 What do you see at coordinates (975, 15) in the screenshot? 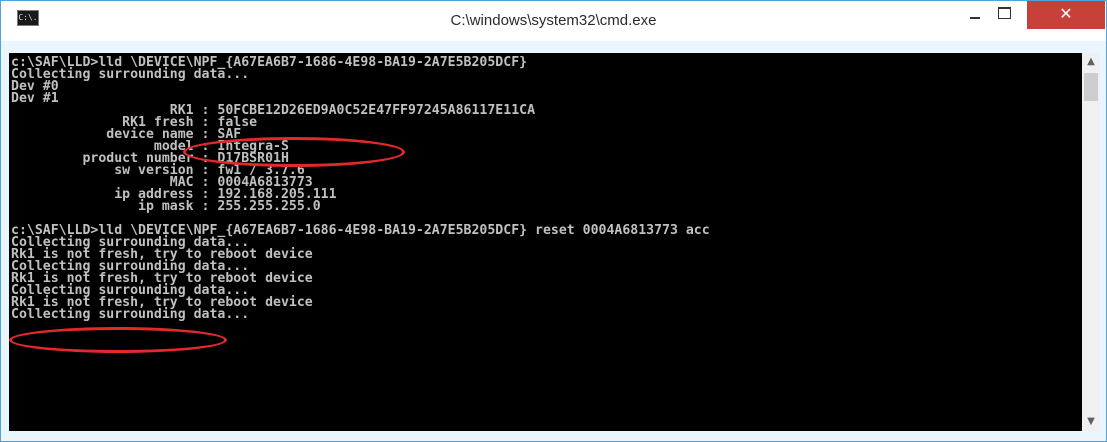
I see `minimize-button` at bounding box center [975, 15].